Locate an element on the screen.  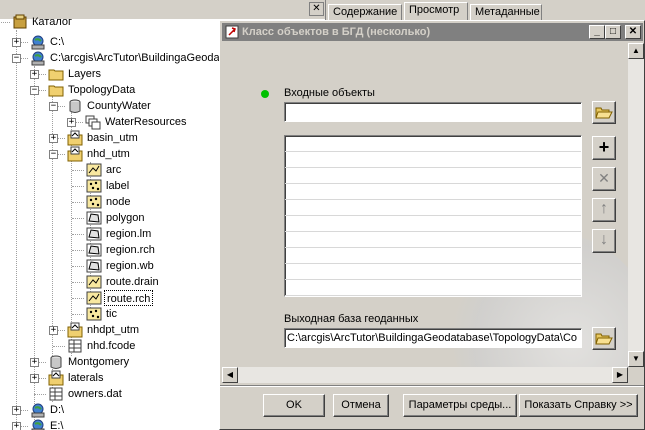
minimize-button: _ is located at coordinates (597, 32).